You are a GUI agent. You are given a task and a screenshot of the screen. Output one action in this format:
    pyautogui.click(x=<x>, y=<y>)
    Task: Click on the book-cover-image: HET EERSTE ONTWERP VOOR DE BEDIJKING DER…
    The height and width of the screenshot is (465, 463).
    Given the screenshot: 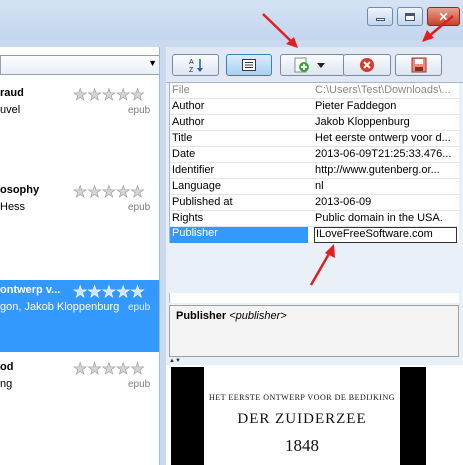 What is the action you would take?
    pyautogui.click(x=298, y=416)
    